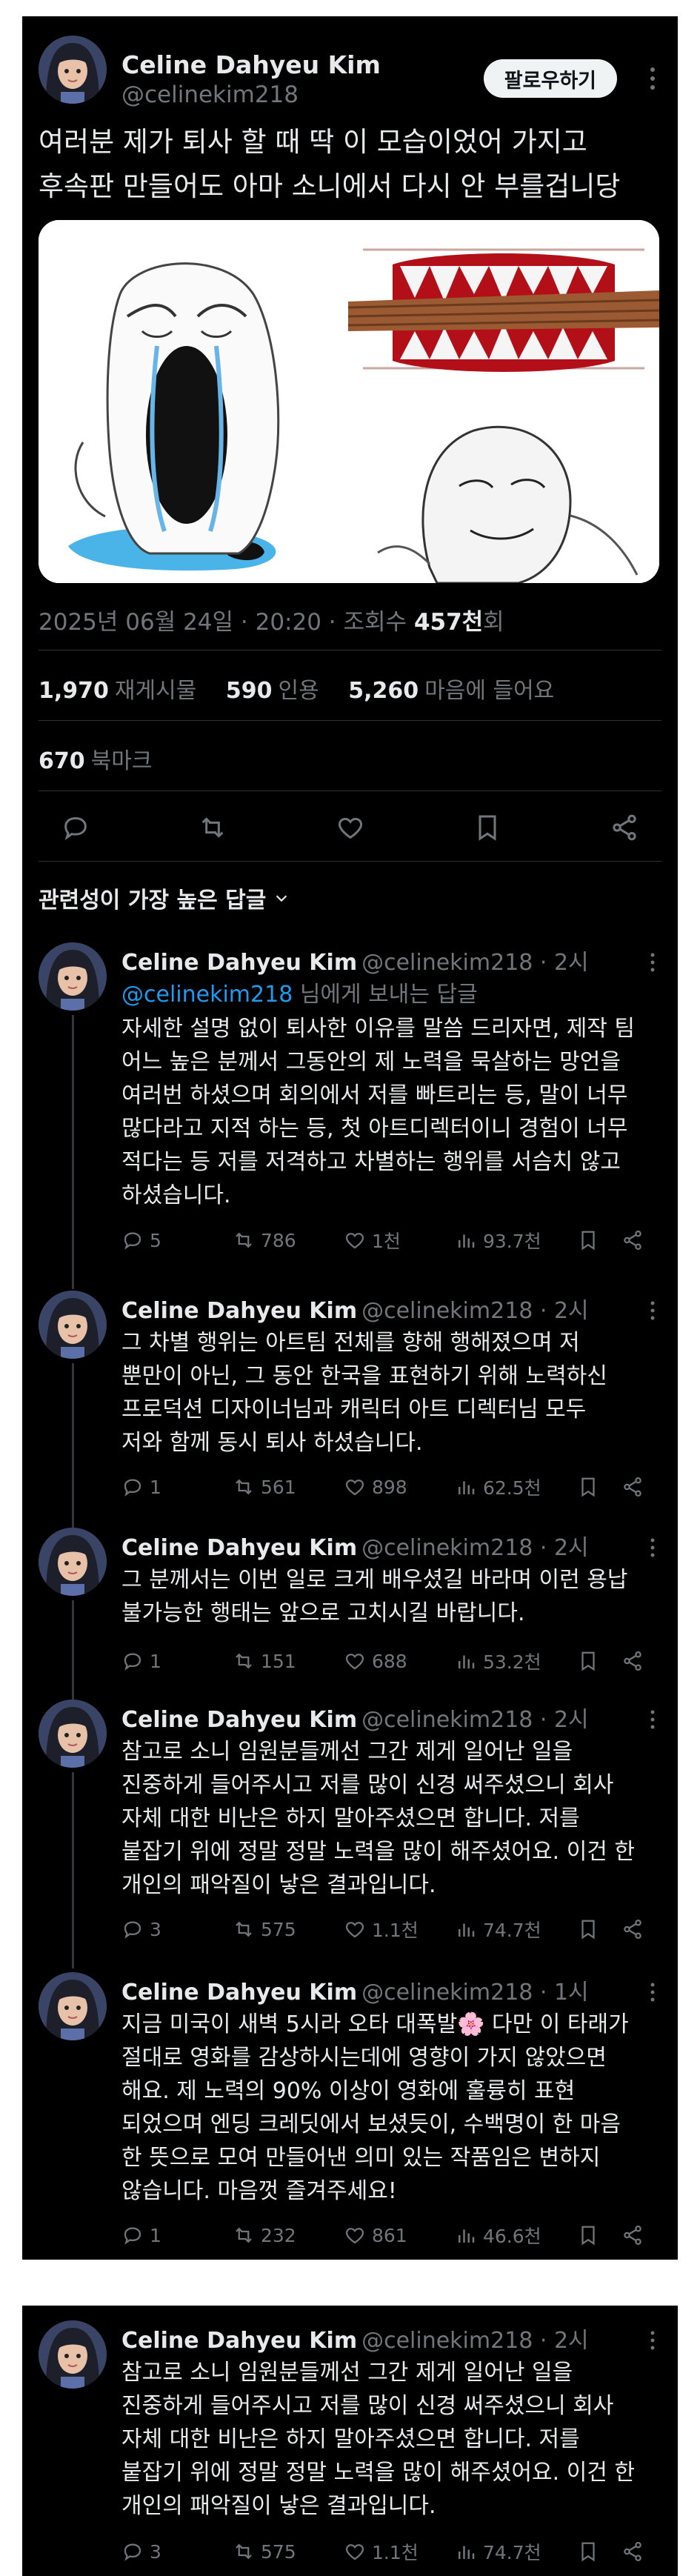 The width and height of the screenshot is (700, 2576). I want to click on reply-to-mention: @celinekim218, so click(207, 995).